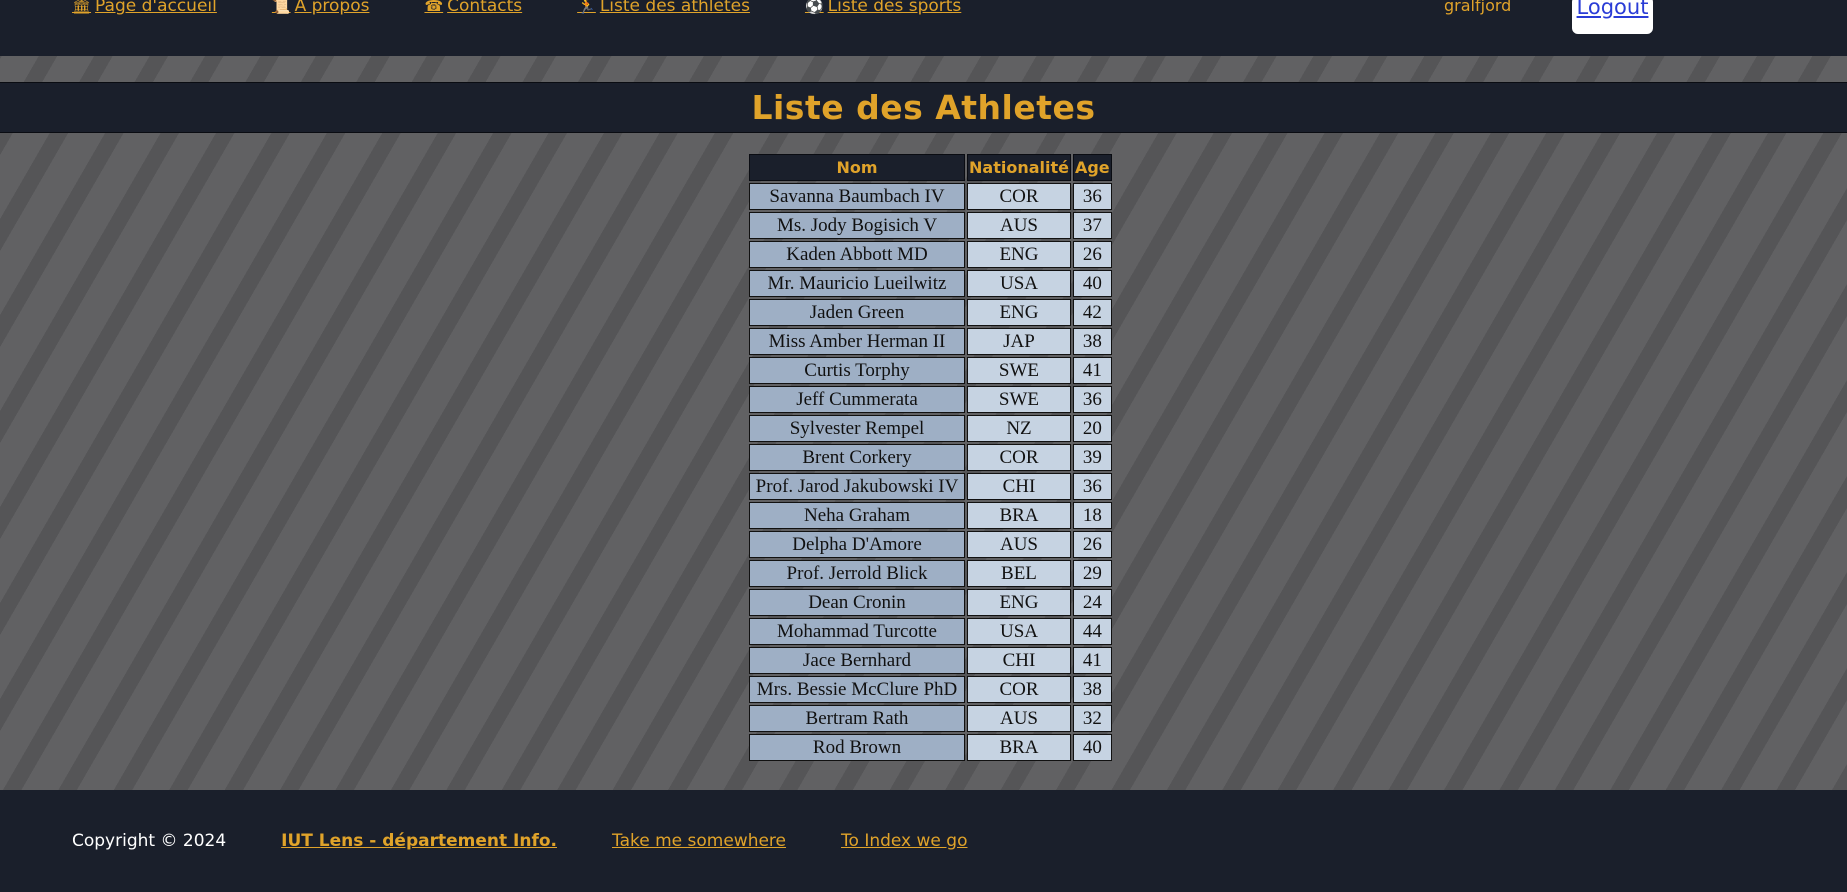  Describe the element at coordinates (149, 841) in the screenshot. I see `copyright-text: Copyright © 2024` at that location.